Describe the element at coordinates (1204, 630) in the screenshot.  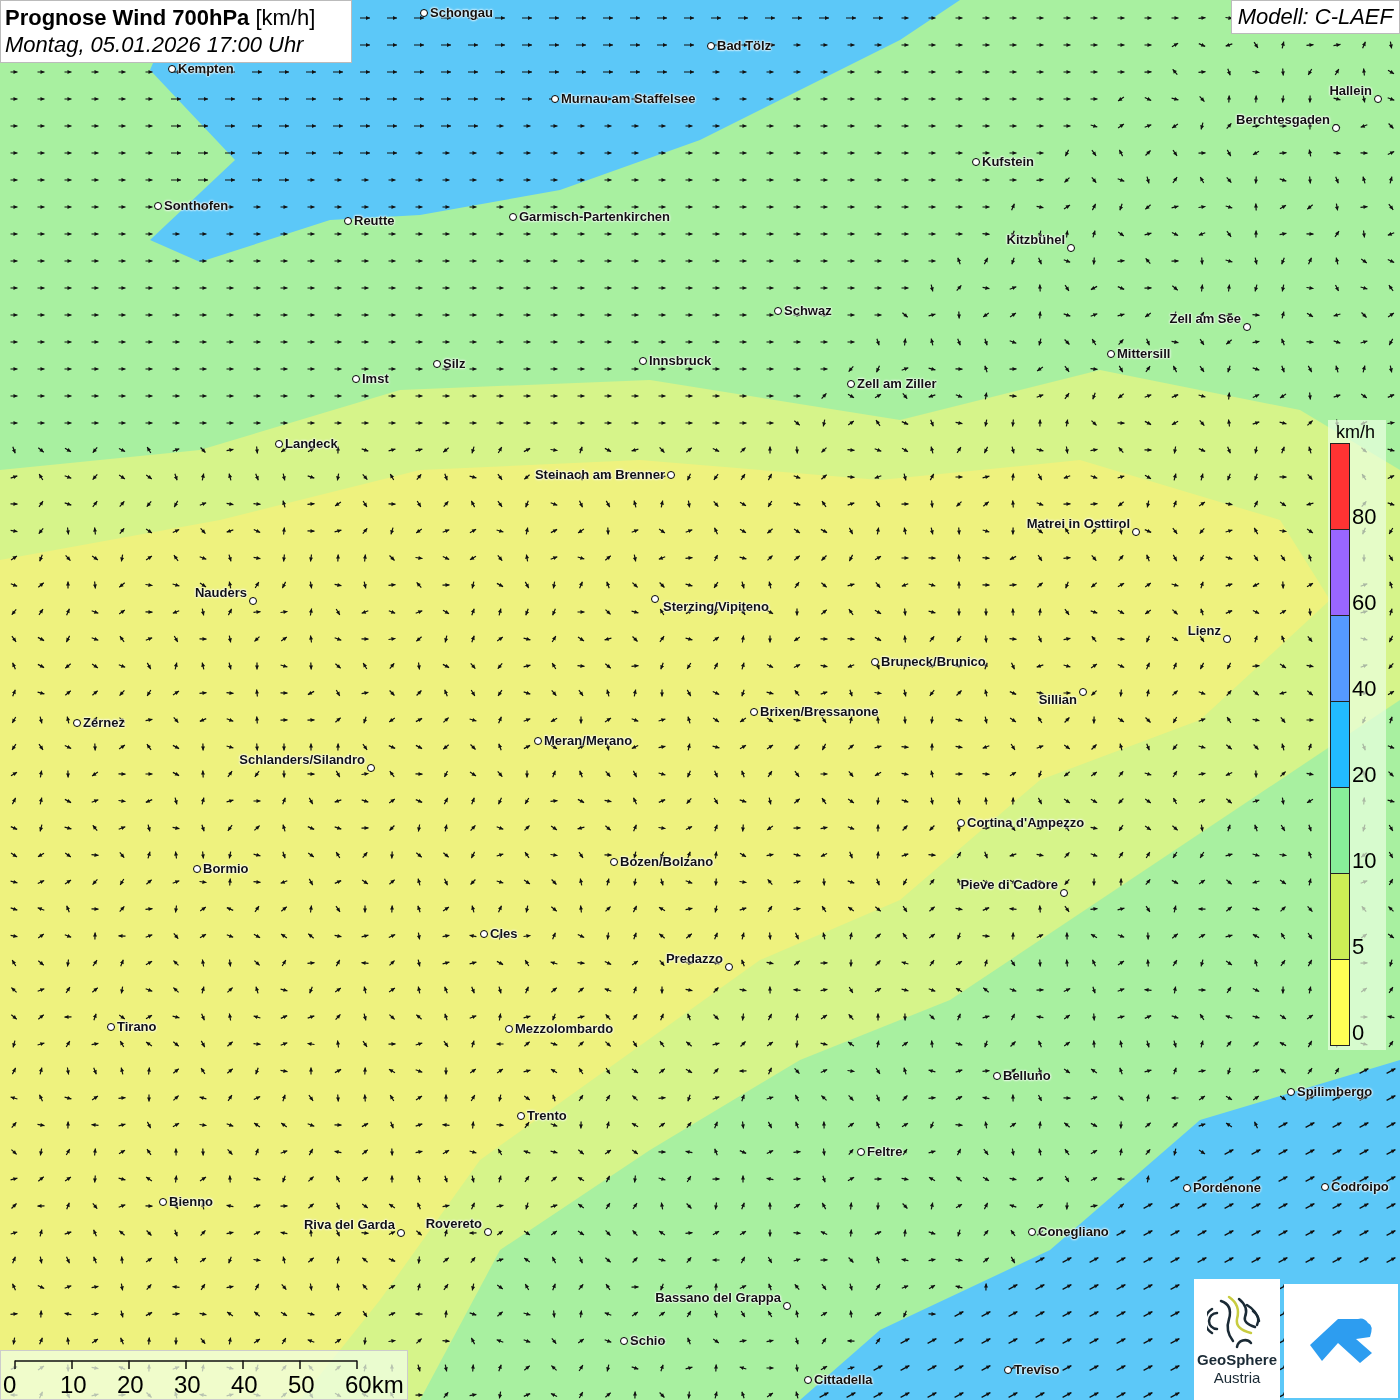
I see `city-label: Lienz` at that location.